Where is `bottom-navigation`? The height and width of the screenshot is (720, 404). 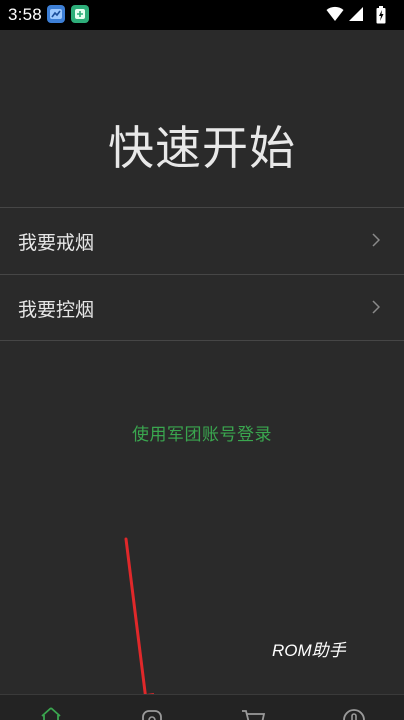 bottom-navigation is located at coordinates (202, 707).